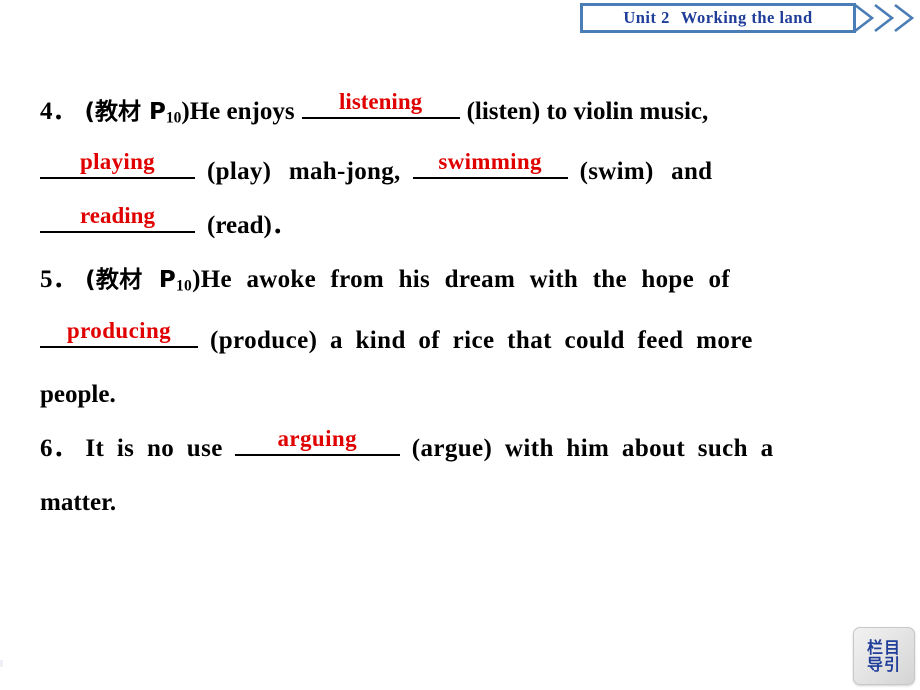 The image size is (920, 690). What do you see at coordinates (185, 111) in the screenshot?
I see `exercise-4-source-suffix: )` at bounding box center [185, 111].